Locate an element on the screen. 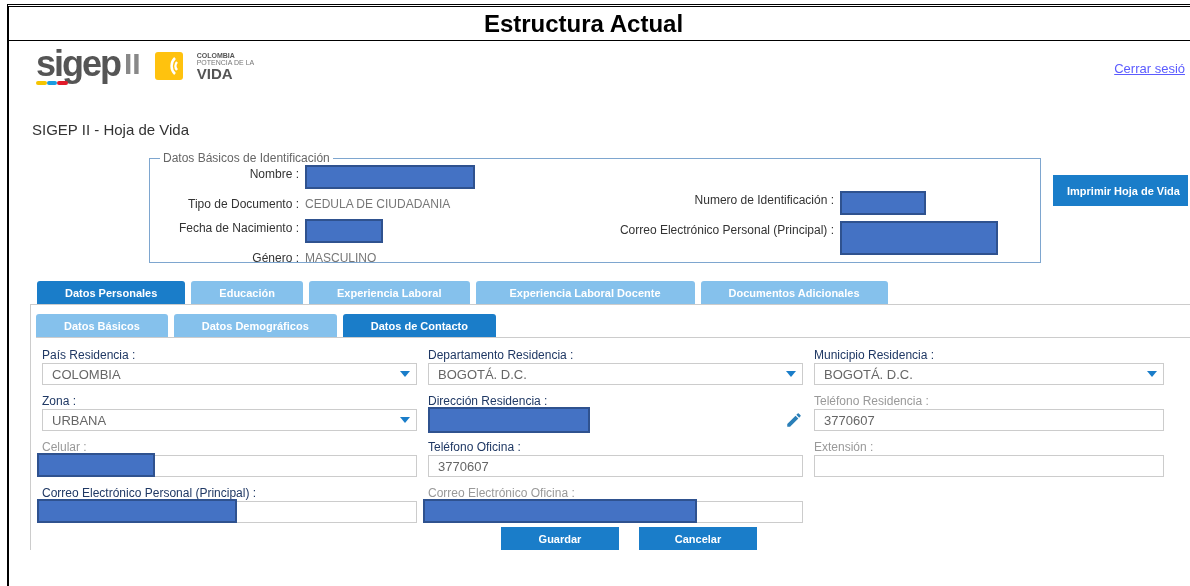  panel-legend: Datos Básicos de Identificación is located at coordinates (246, 158).